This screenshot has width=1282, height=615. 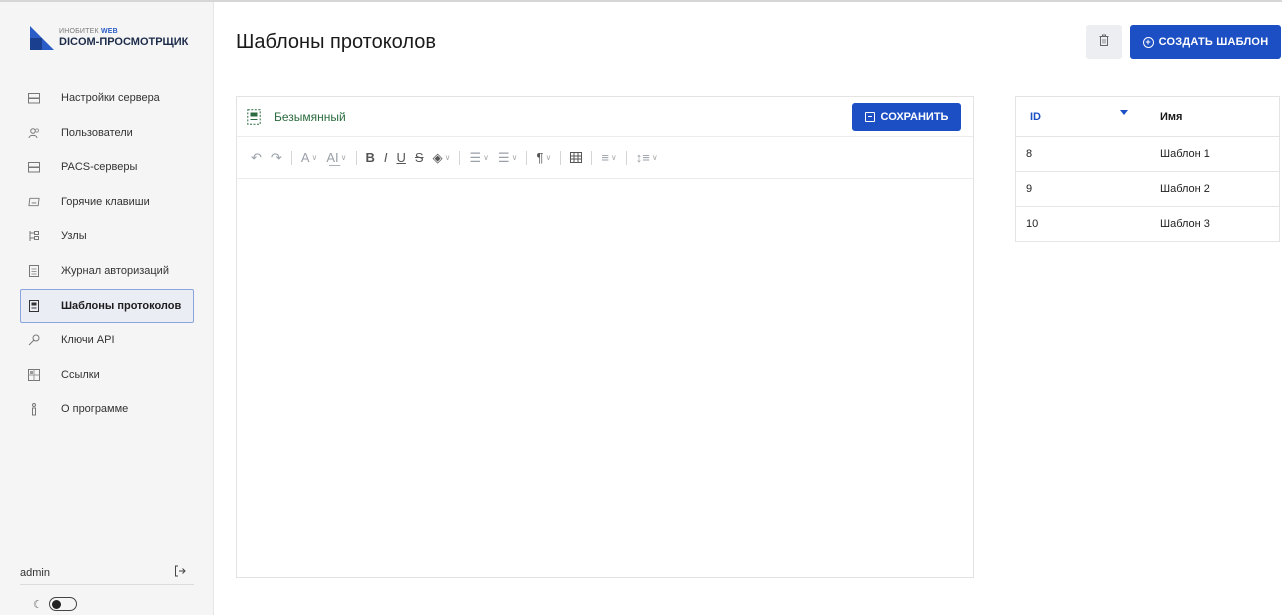 I want to click on log-icon, so click(x=34, y=270).